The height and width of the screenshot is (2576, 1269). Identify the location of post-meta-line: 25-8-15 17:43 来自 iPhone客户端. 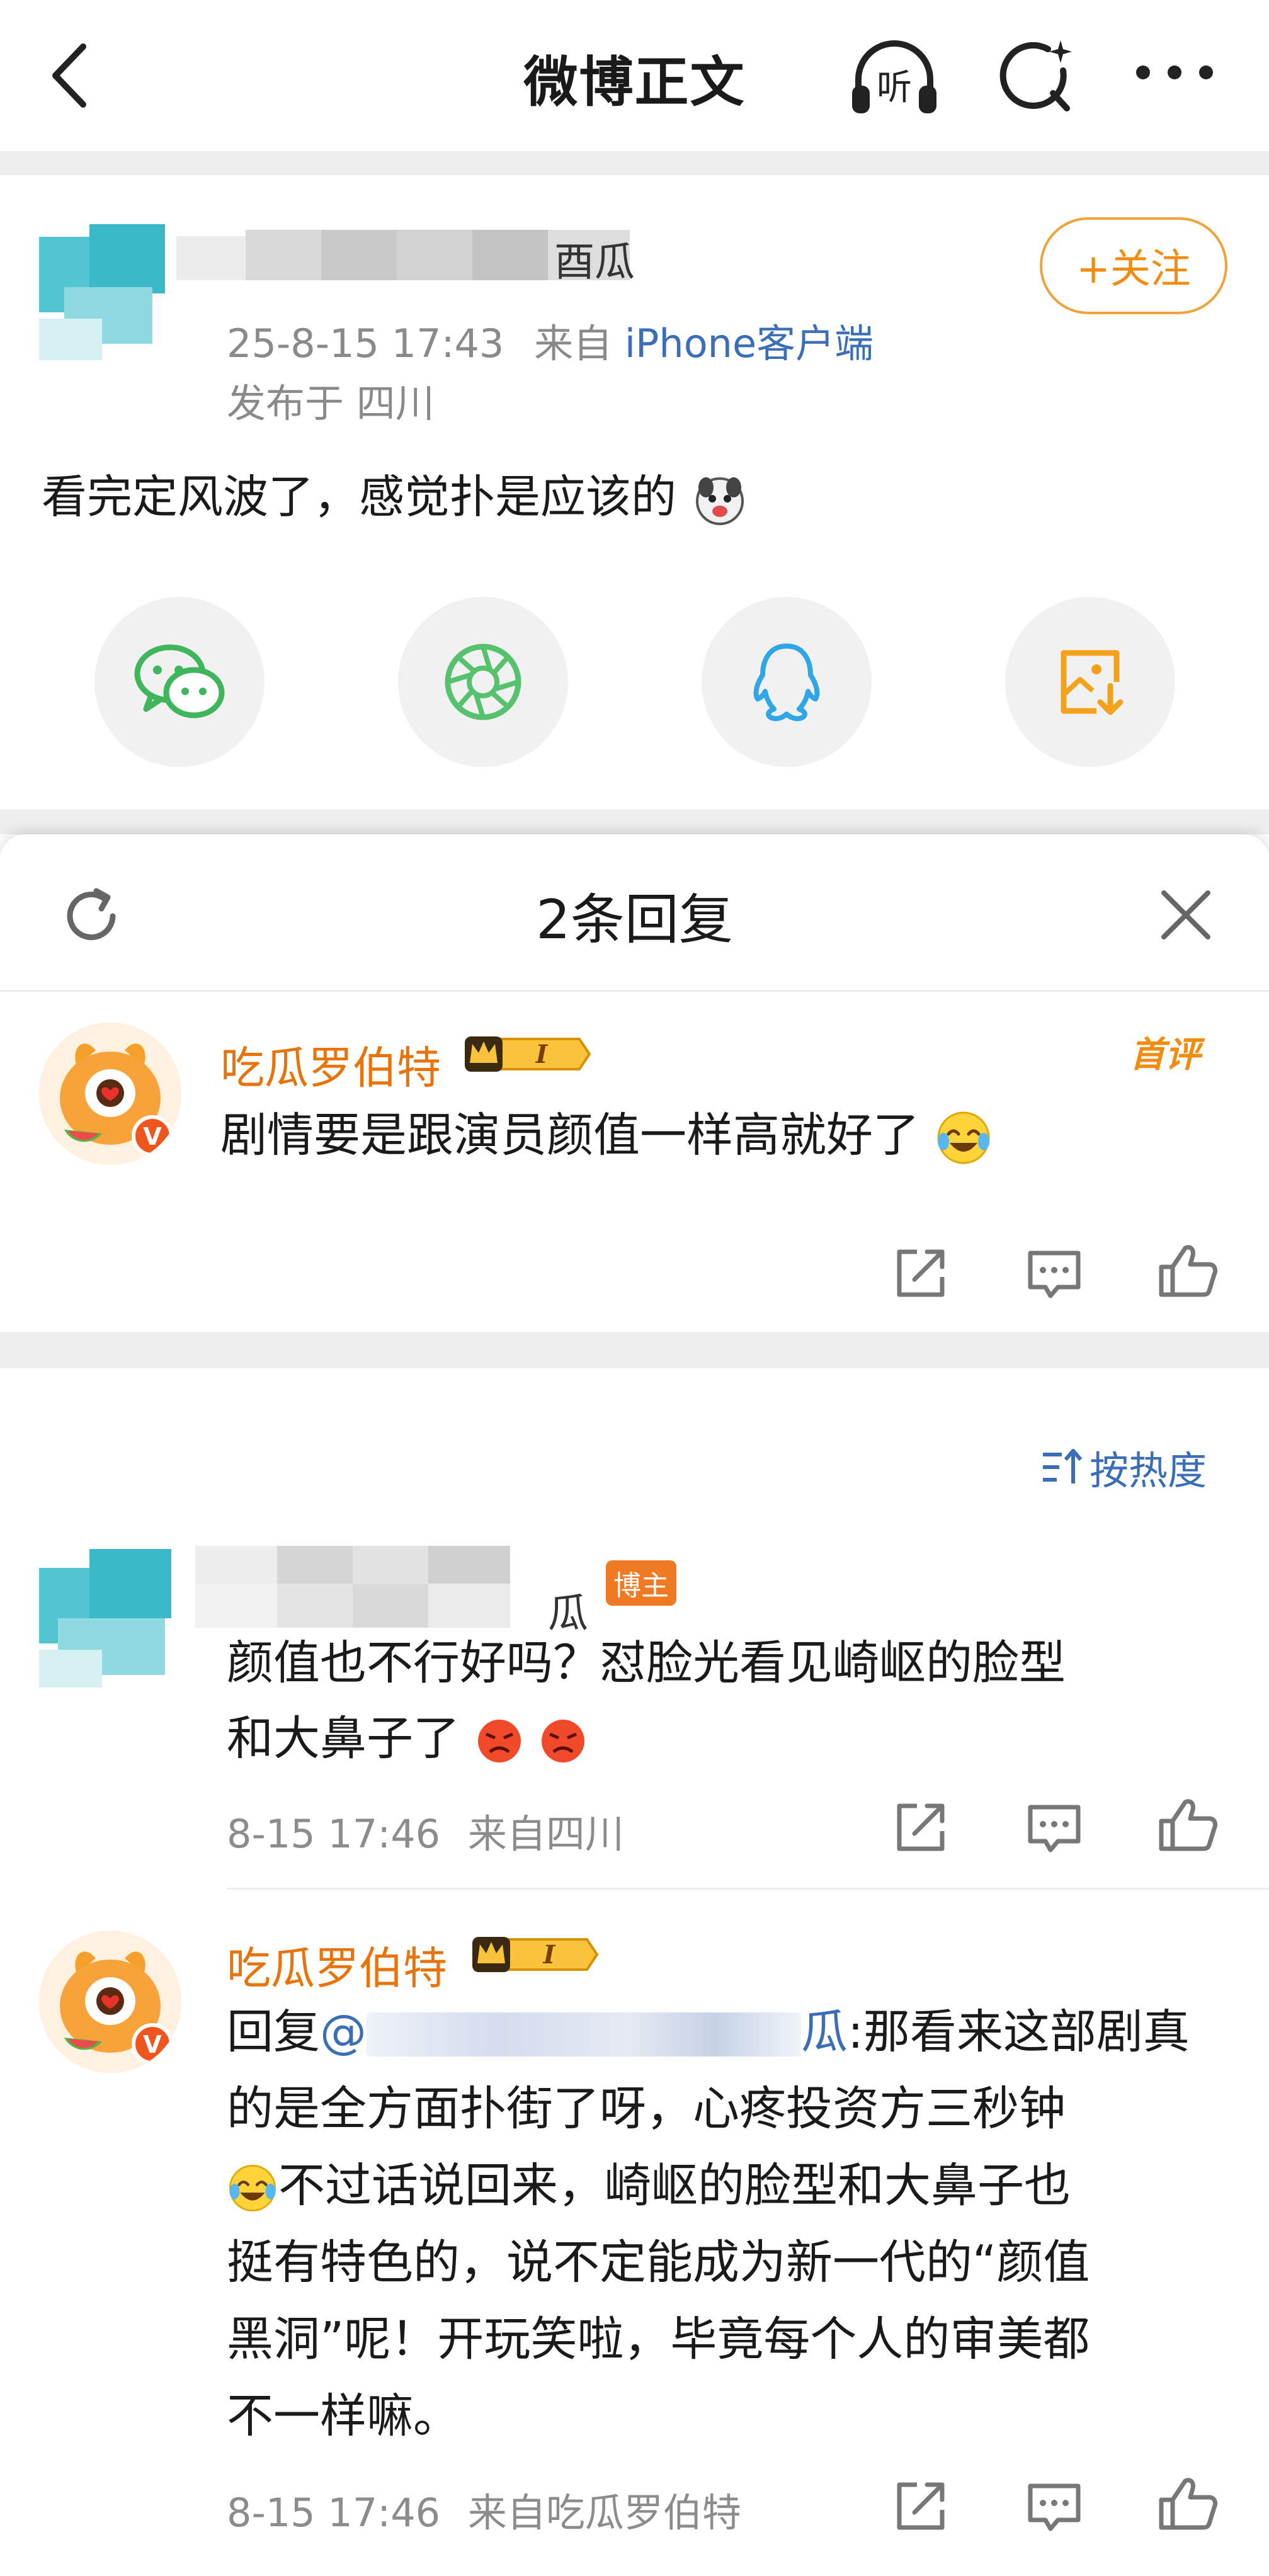
(550, 340).